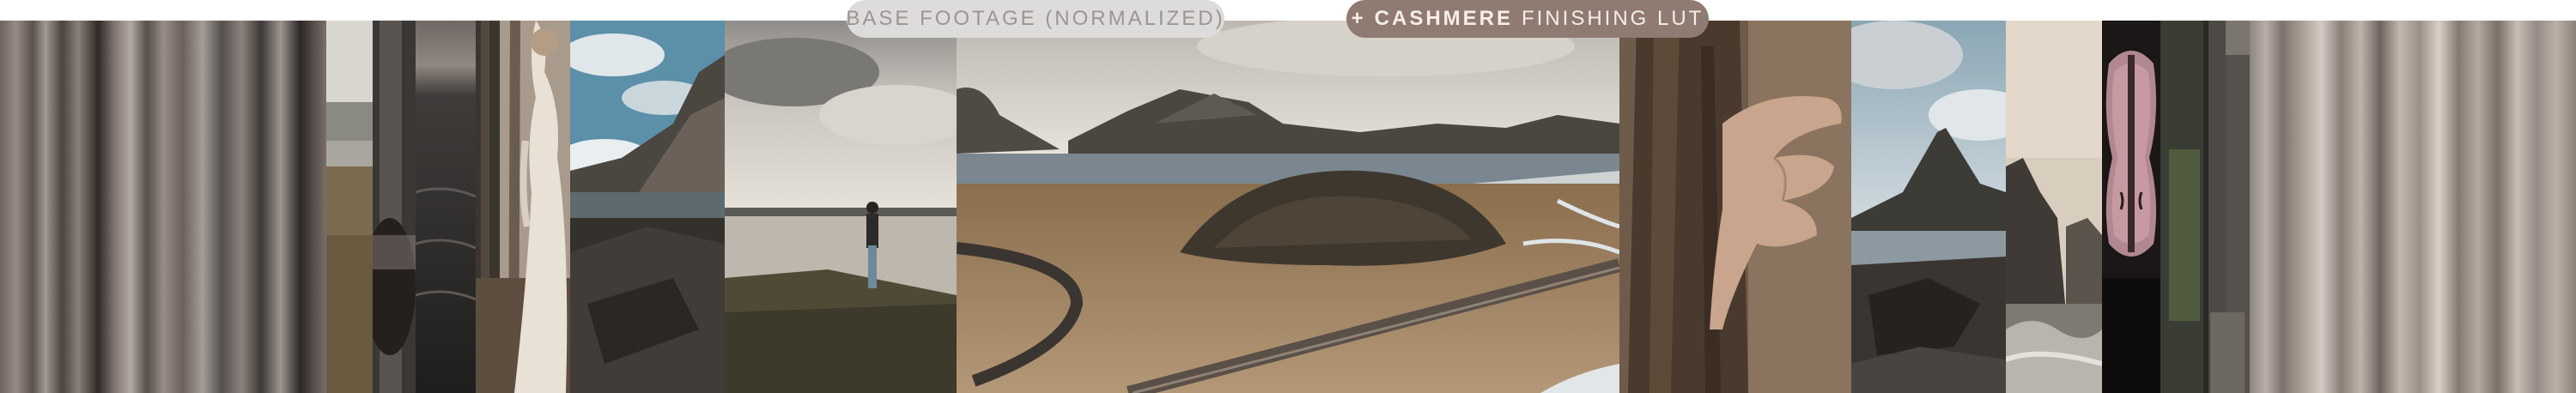 This screenshot has width=2576, height=393. I want to click on lut-prefix-text: +, so click(1358, 18).